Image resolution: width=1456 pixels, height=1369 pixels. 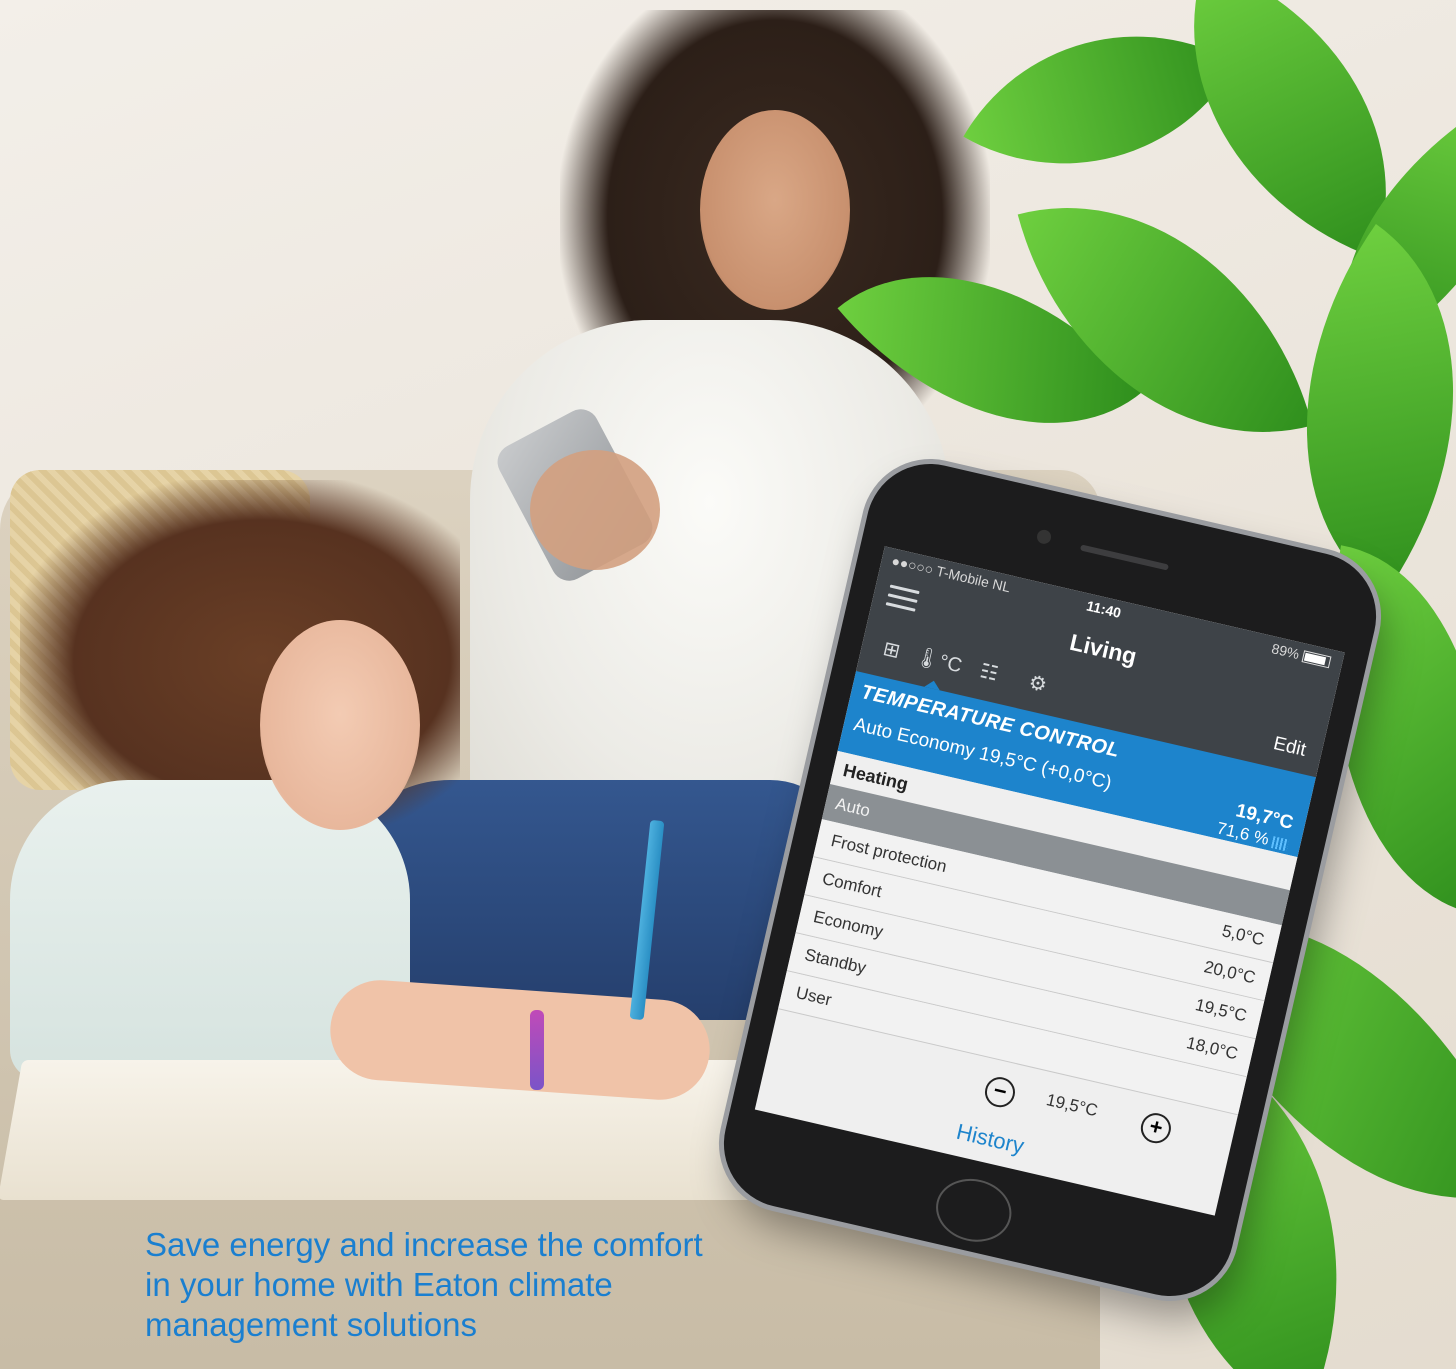 What do you see at coordinates (1316, 659) in the screenshot?
I see `battery-icon` at bounding box center [1316, 659].